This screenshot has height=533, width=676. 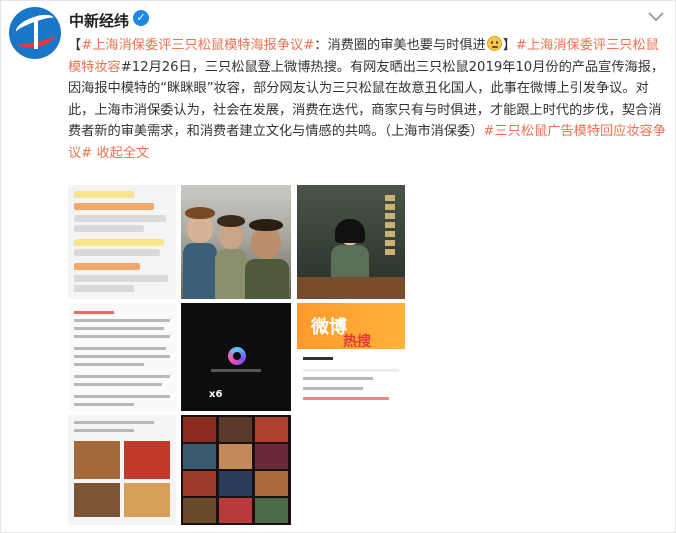 What do you see at coordinates (216, 394) in the screenshot?
I see `app-badge: x6` at bounding box center [216, 394].